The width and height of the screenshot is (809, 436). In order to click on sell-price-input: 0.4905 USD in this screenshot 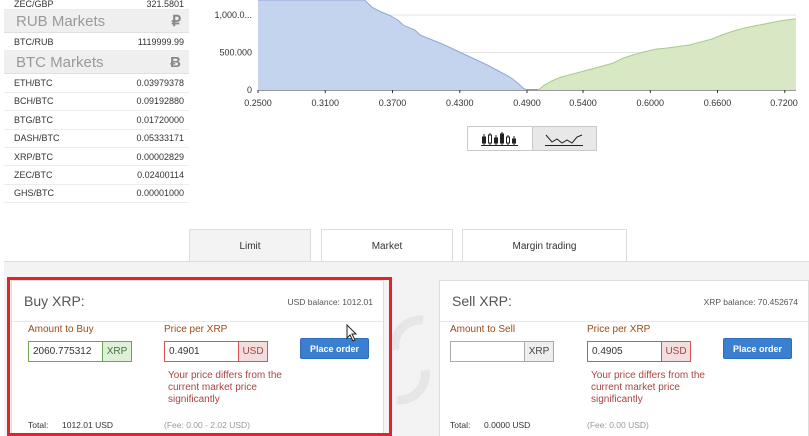, I will do `click(639, 351)`.